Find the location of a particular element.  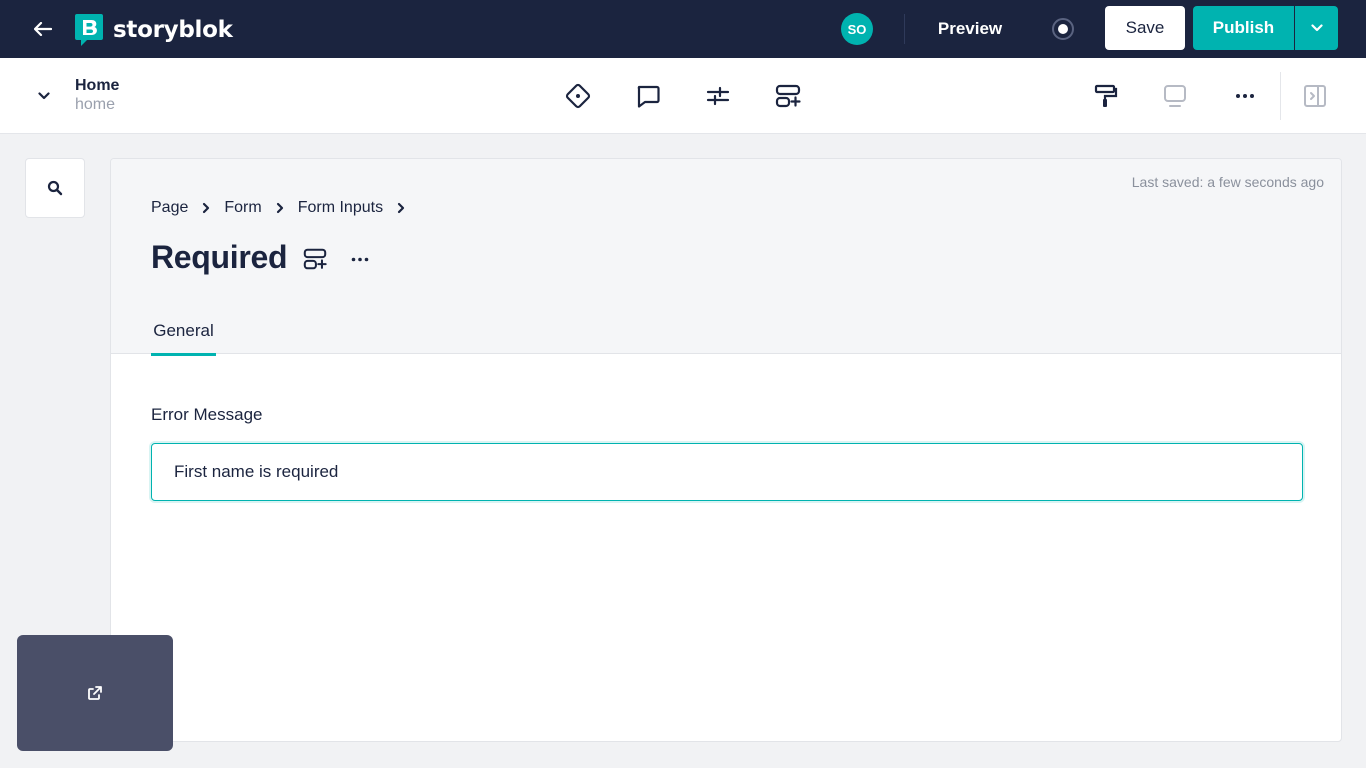

block-type-button is located at coordinates (315, 259).